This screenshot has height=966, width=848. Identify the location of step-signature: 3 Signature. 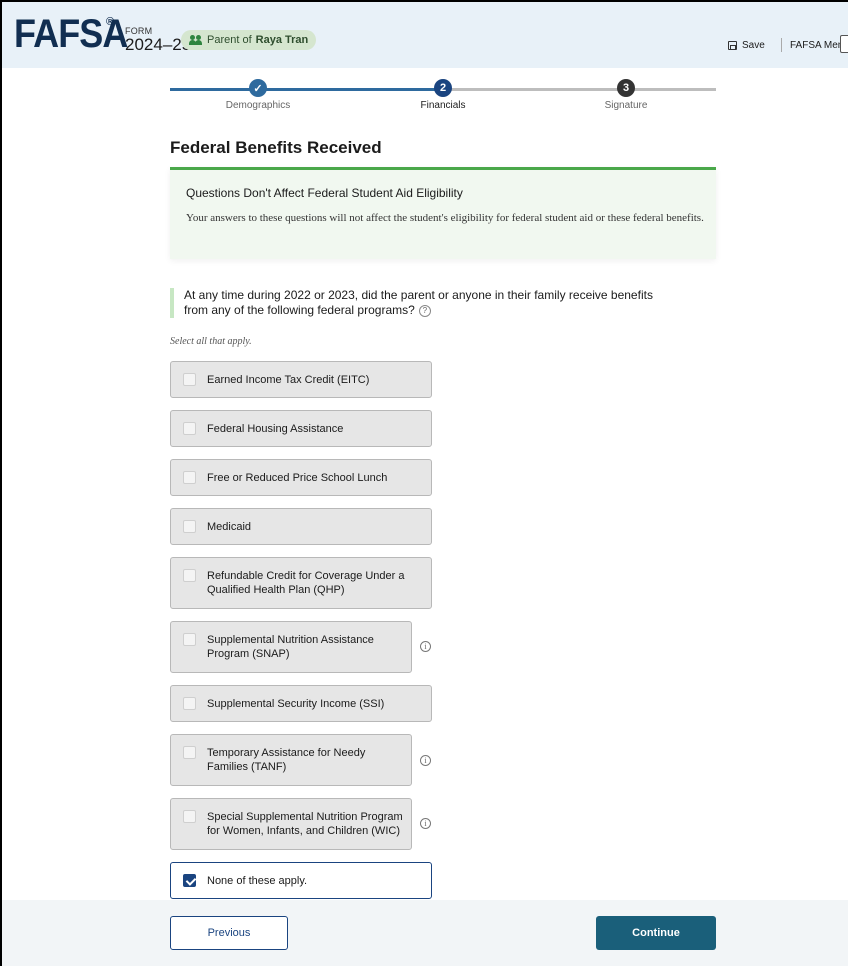
(626, 95).